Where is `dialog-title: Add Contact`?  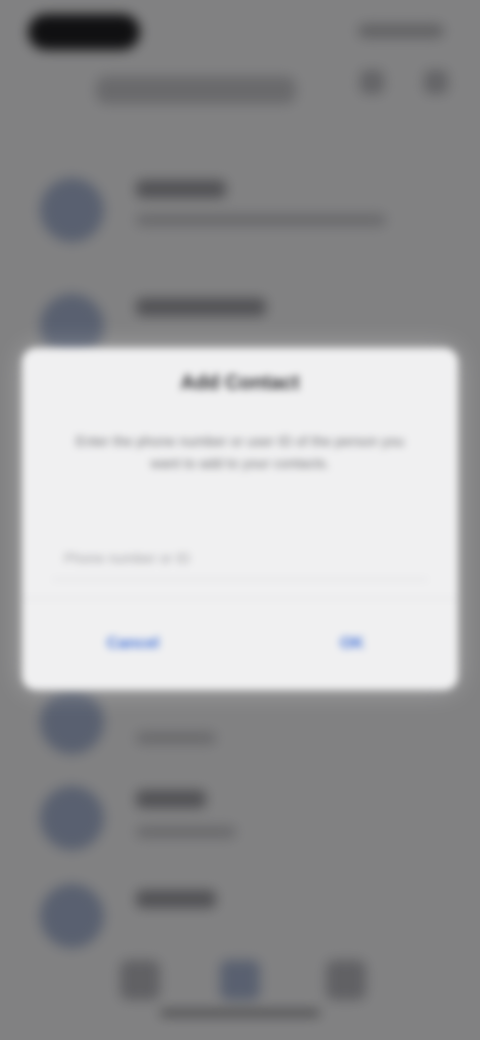
dialog-title: Add Contact is located at coordinates (240, 383).